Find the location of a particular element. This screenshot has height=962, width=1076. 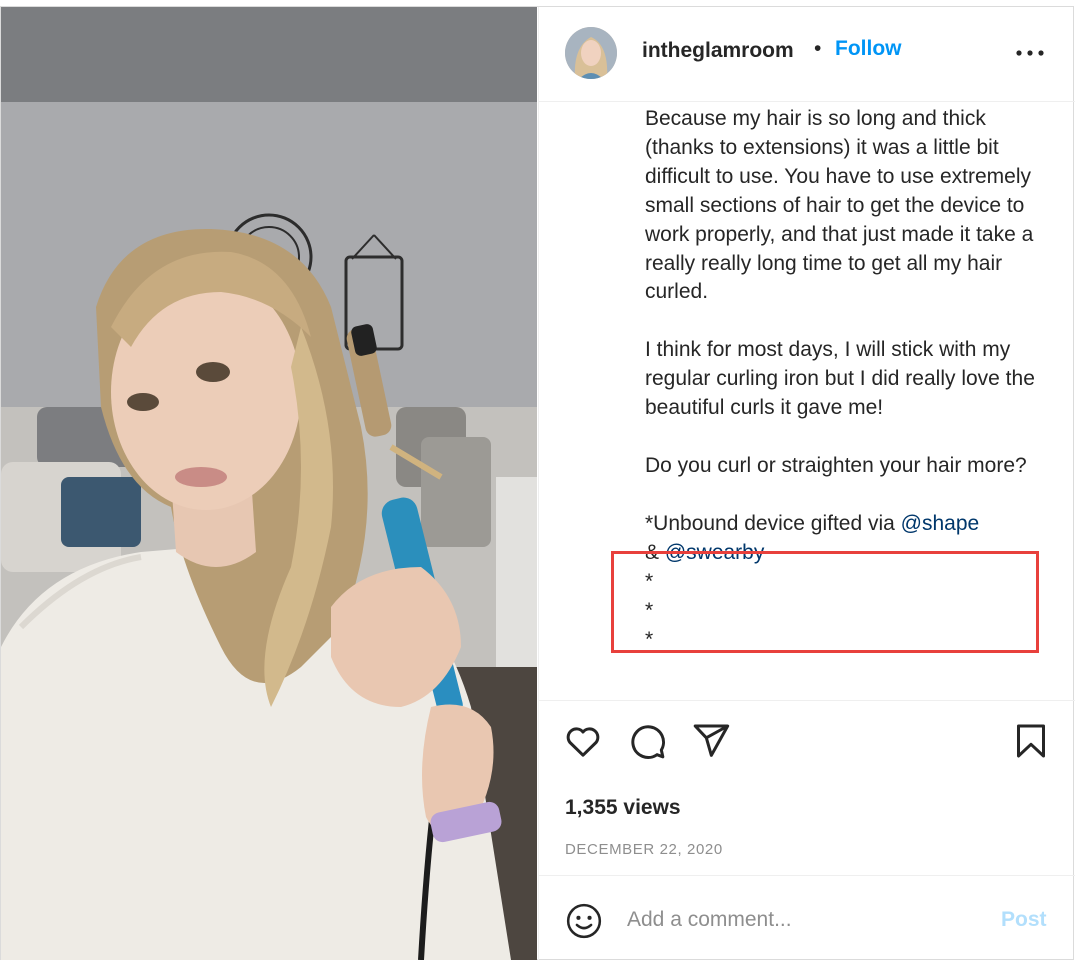

gifted-disclosure-line2: & @swearby is located at coordinates (845, 553).